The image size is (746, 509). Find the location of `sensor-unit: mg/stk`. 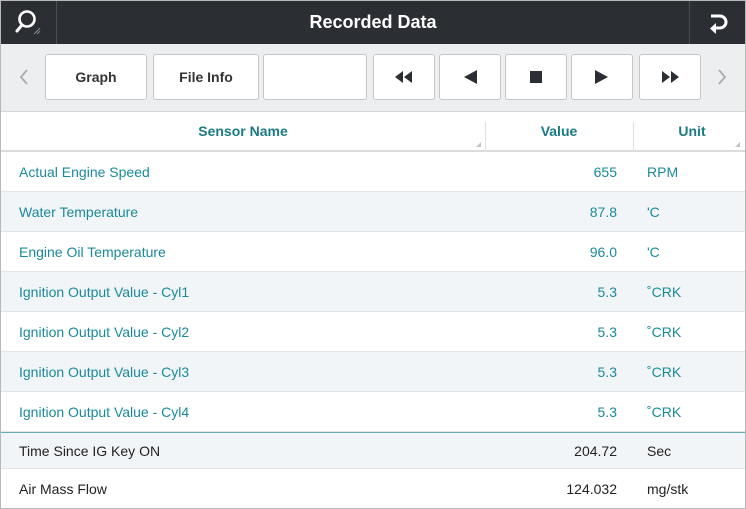

sensor-unit: mg/stk is located at coordinates (668, 489).